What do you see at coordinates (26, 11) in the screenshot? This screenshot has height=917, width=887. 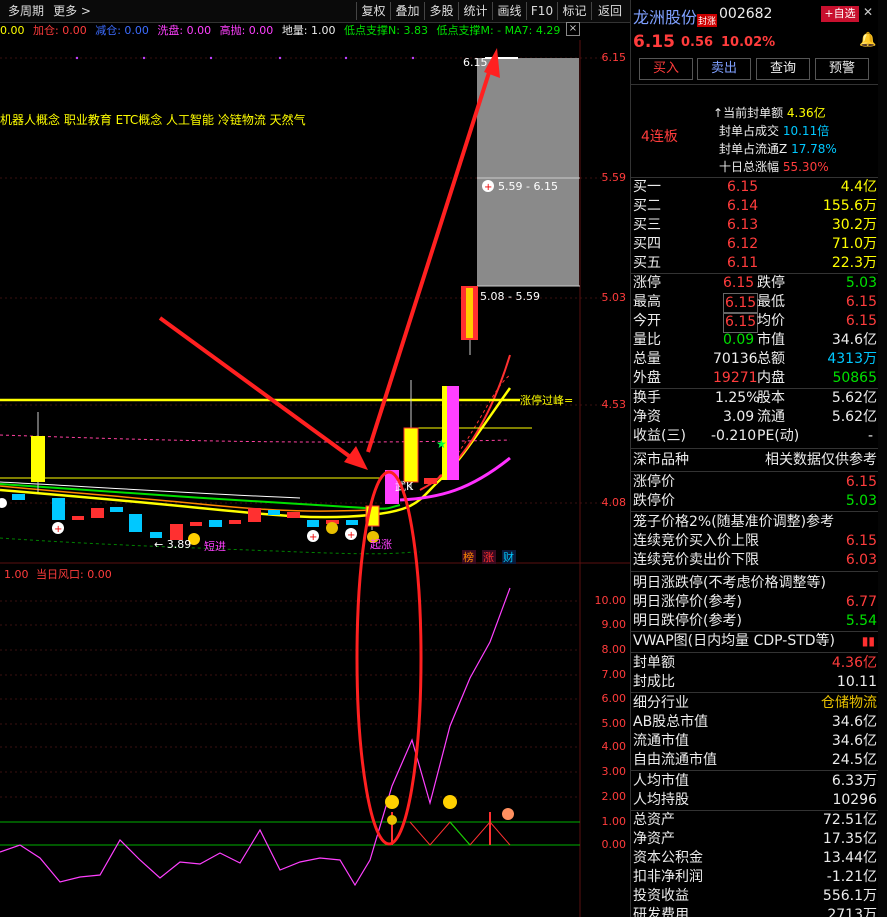 I see `multi-period-button: 多周期` at bounding box center [26, 11].